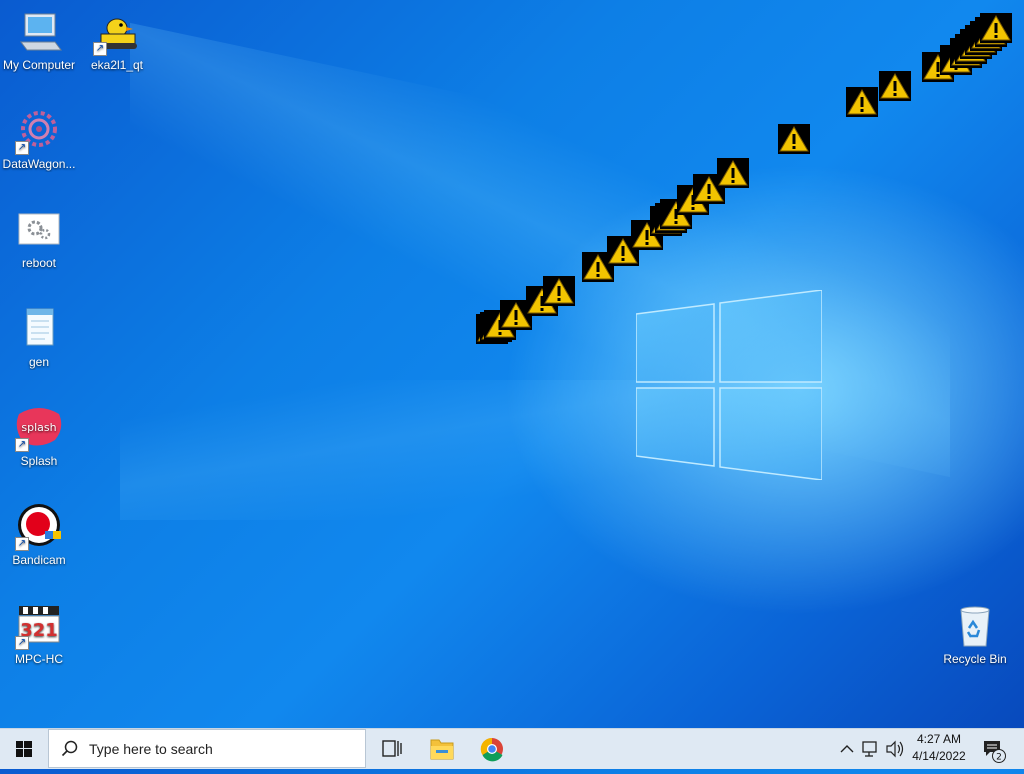  I want to click on network-button, so click(871, 749).